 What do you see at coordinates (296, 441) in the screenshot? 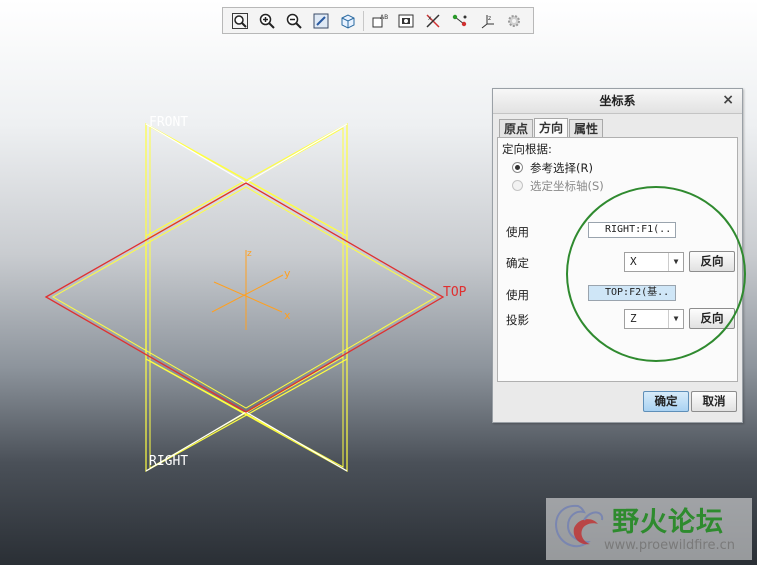
I see `right-plane-bottom-edge` at bounding box center [296, 441].